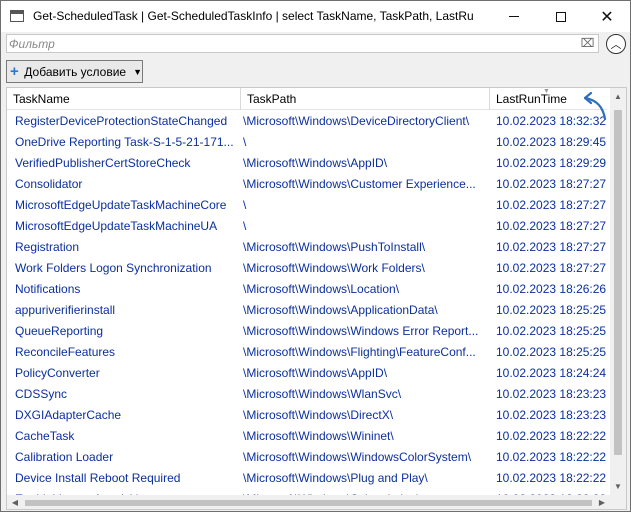 Image resolution: width=631 pixels, height=512 pixels. I want to click on maximize-button, so click(561, 16).